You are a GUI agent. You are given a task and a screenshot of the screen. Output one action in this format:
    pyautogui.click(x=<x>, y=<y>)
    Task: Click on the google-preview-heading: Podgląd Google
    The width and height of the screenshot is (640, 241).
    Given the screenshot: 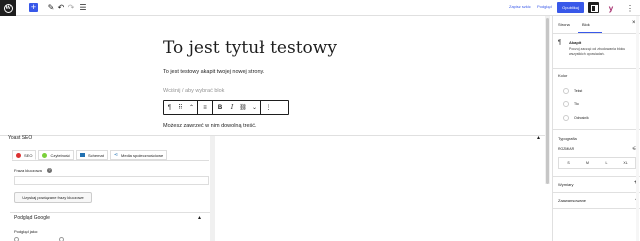 What is the action you would take?
    pyautogui.click(x=32, y=218)
    